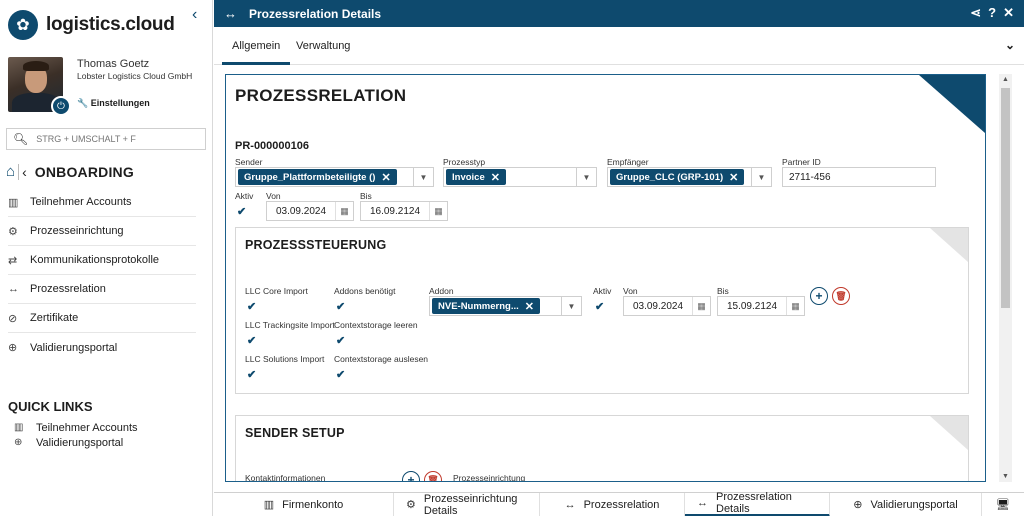 The image size is (1024, 516). I want to click on addons-benoetigt-checkbox: ✔, so click(342, 307).